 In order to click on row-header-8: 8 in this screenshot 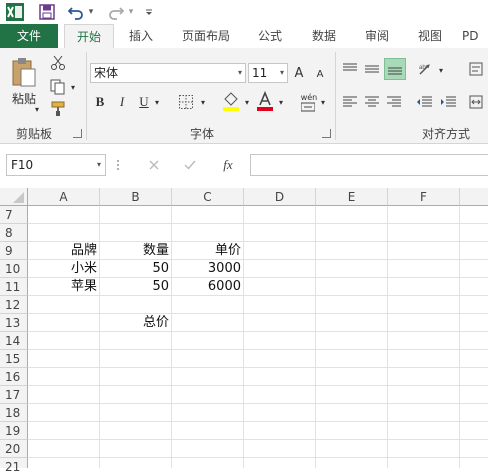, I will do `click(14, 233)`.